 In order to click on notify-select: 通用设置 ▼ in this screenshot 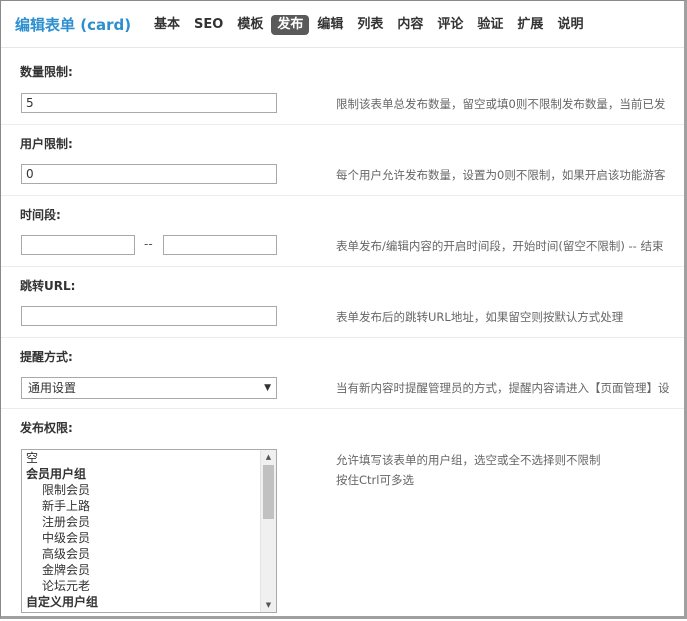, I will do `click(149, 388)`.